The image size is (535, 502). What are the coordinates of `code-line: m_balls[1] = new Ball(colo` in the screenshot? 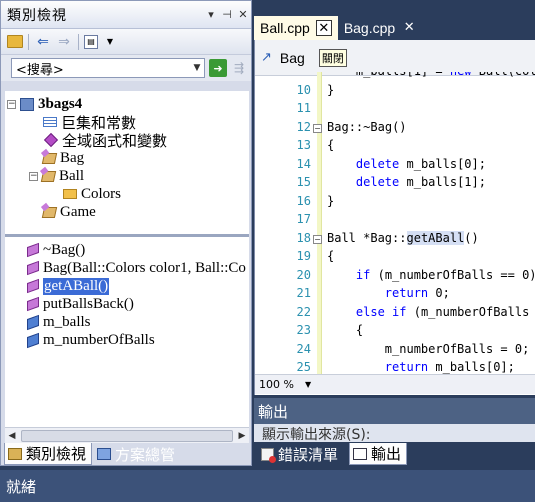 It's located at (431, 75).